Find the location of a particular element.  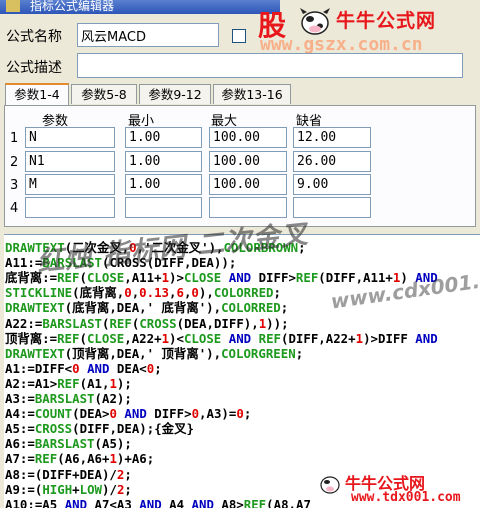

code-token: A5:= is located at coordinates (20, 429).